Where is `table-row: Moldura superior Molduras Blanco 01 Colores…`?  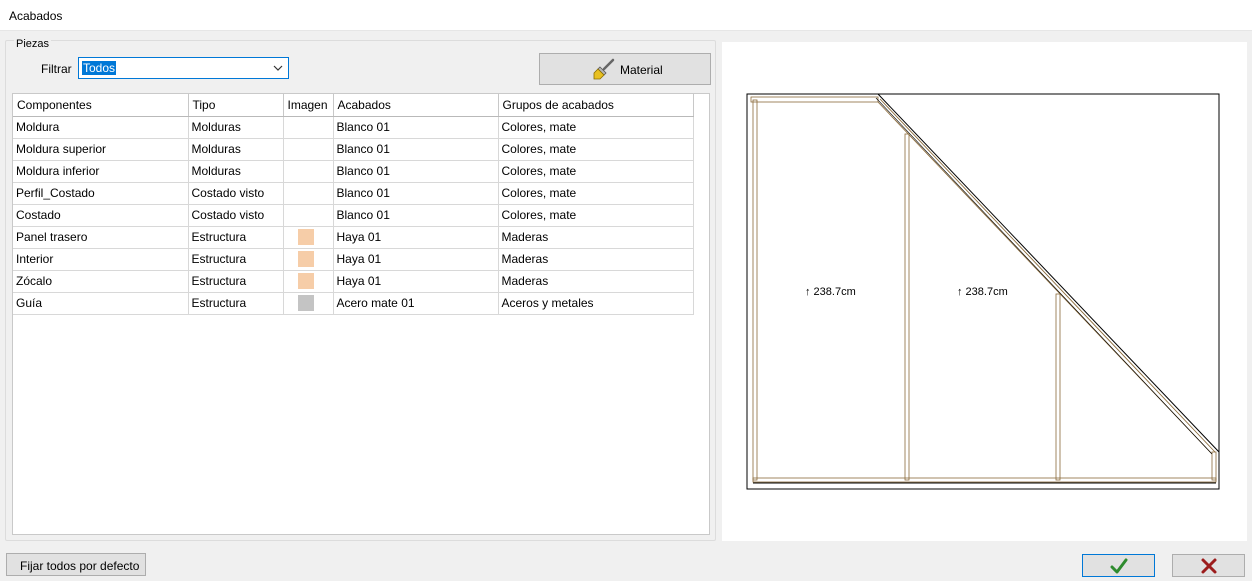 table-row: Moldura superior Molduras Blanco 01 Colores… is located at coordinates (353, 149).